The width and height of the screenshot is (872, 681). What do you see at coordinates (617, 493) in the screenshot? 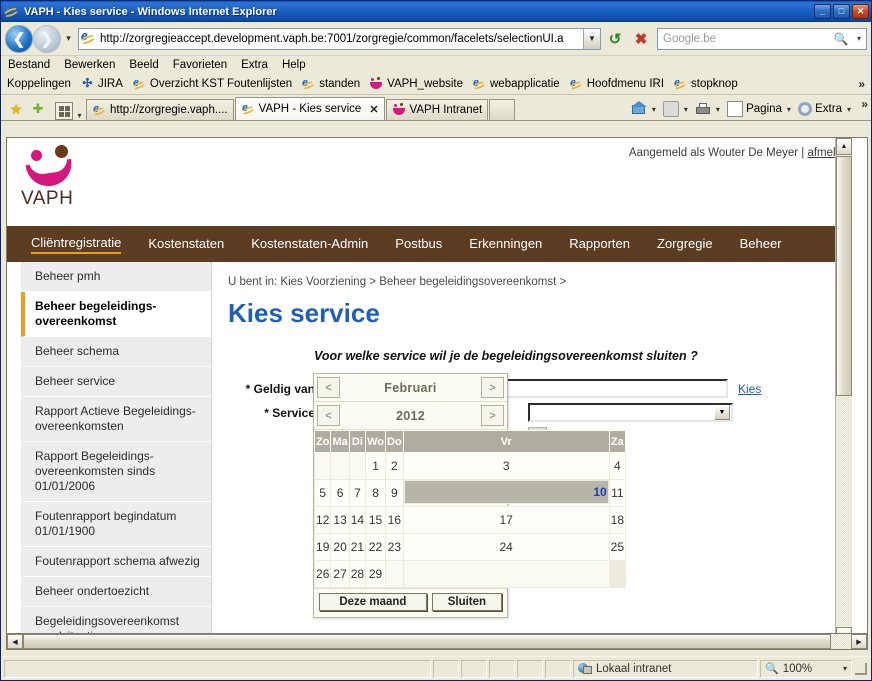
I see `calendar-day: 11` at bounding box center [617, 493].